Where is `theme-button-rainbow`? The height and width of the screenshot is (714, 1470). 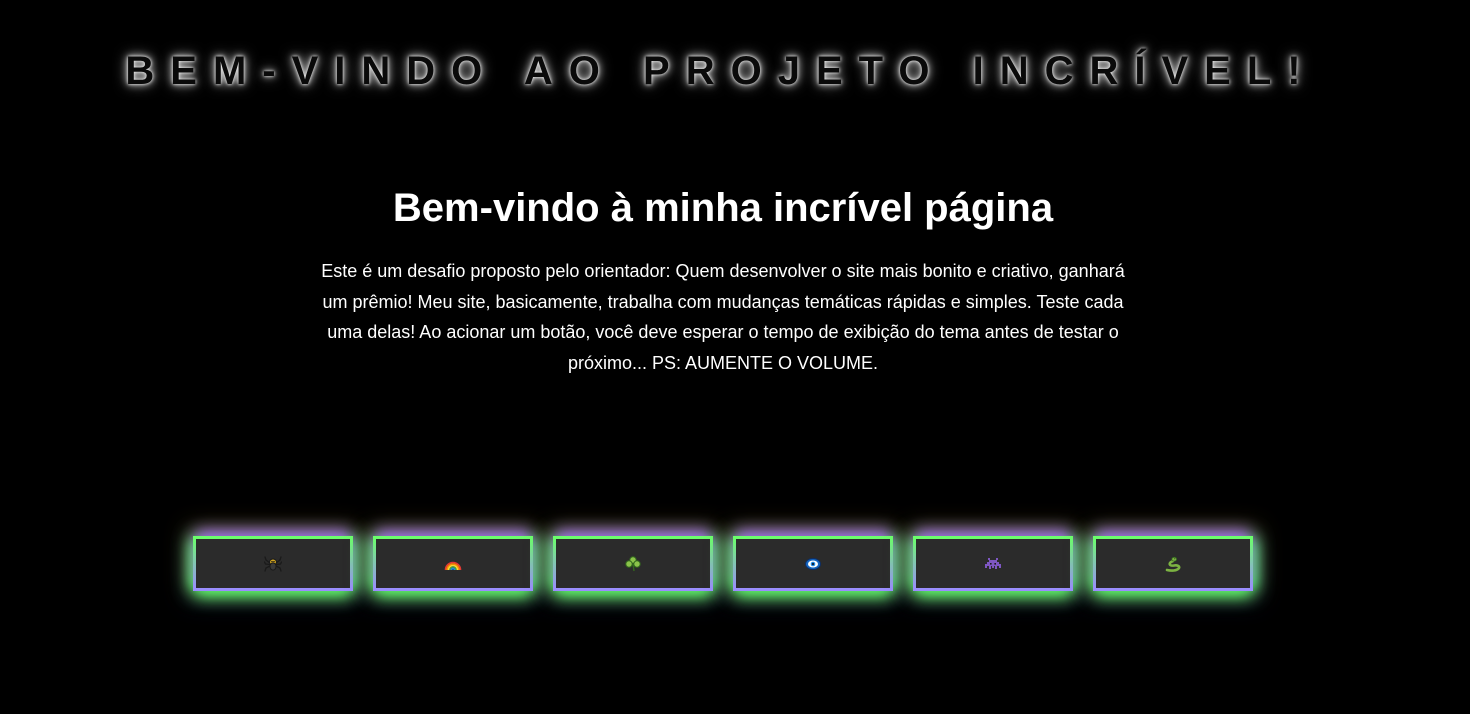
theme-button-rainbow is located at coordinates (453, 563).